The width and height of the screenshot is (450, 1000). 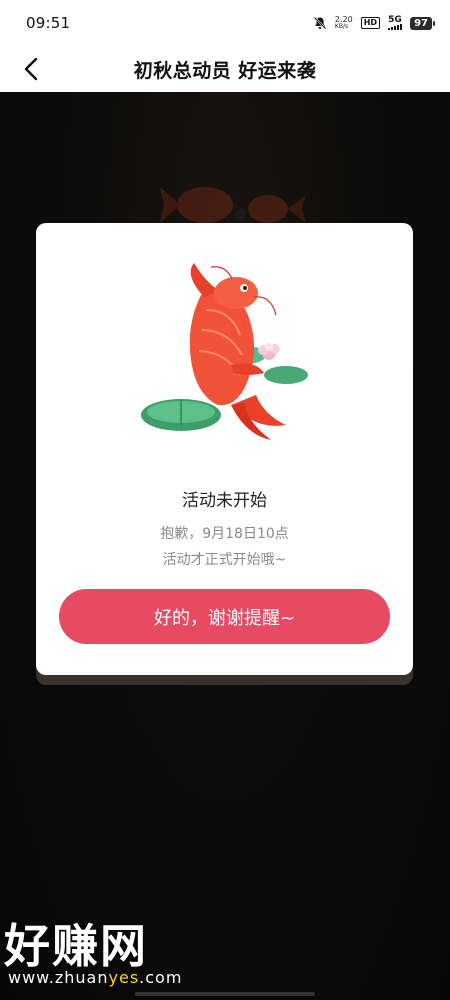 What do you see at coordinates (224, 534) in the screenshot?
I see `dialog-message-line-1: 抱歉，9月18日10点` at bounding box center [224, 534].